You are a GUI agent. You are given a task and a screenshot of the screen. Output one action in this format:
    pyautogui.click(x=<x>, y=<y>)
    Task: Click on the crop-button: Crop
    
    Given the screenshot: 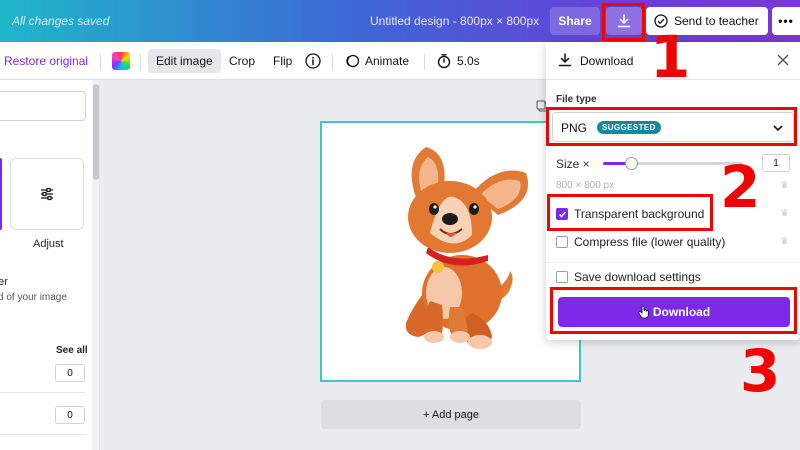 What is the action you would take?
    pyautogui.click(x=242, y=61)
    